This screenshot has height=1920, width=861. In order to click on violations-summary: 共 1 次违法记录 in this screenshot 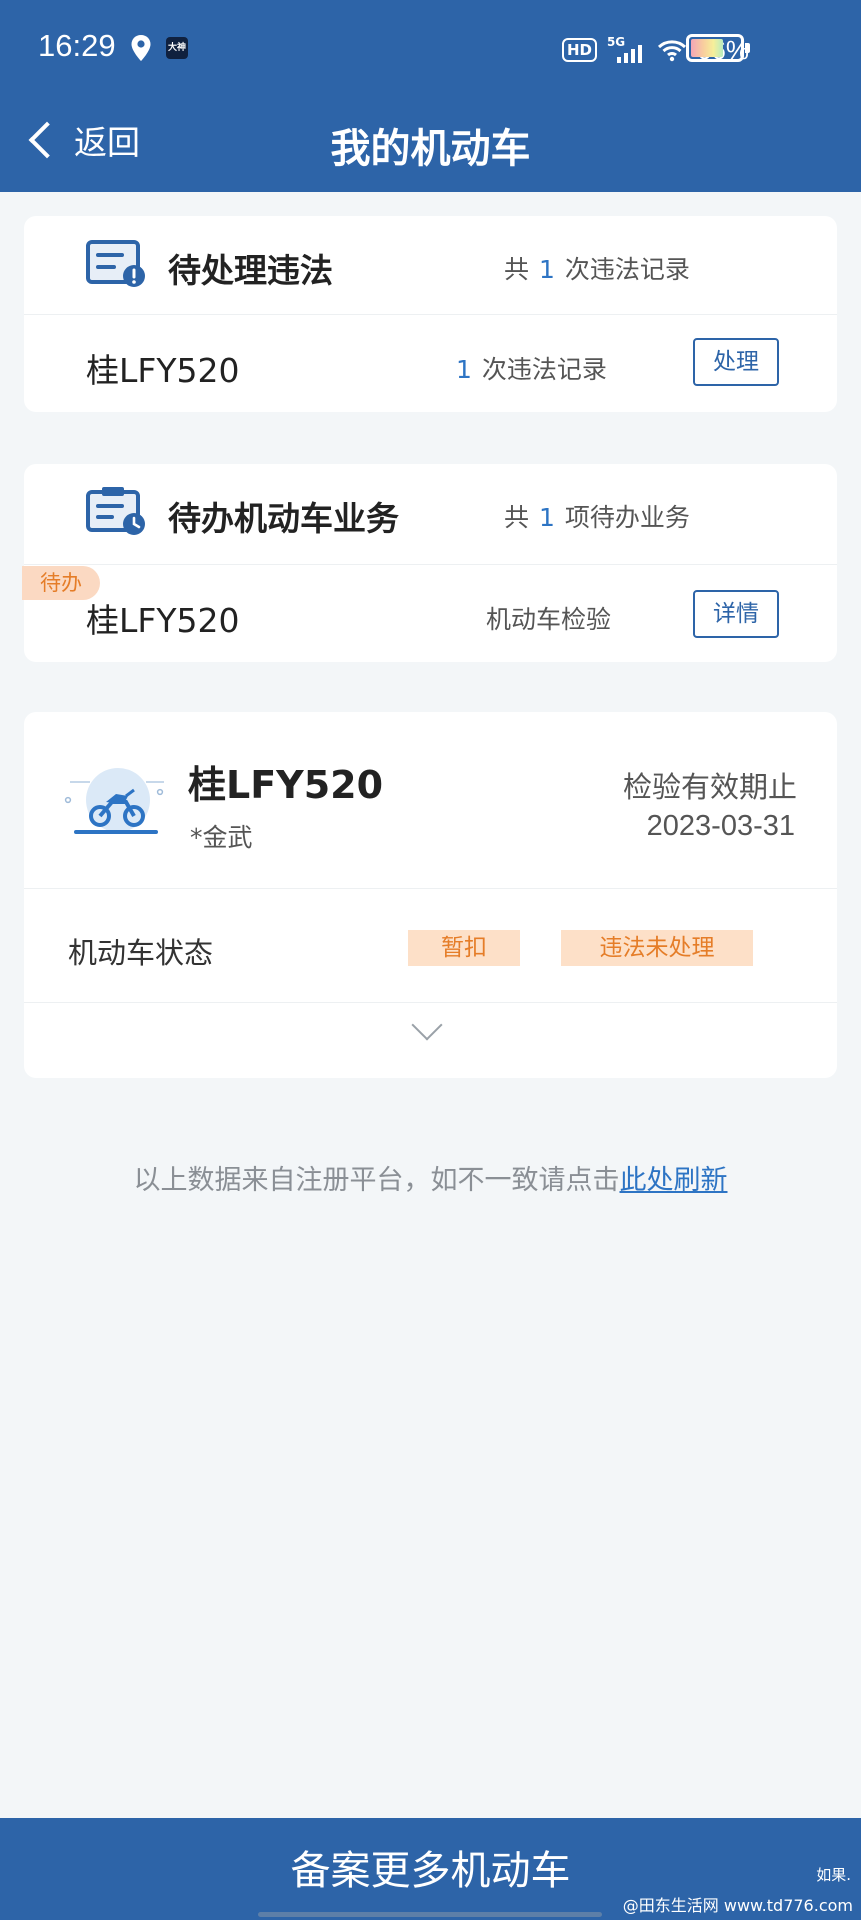, I will do `click(597, 268)`.